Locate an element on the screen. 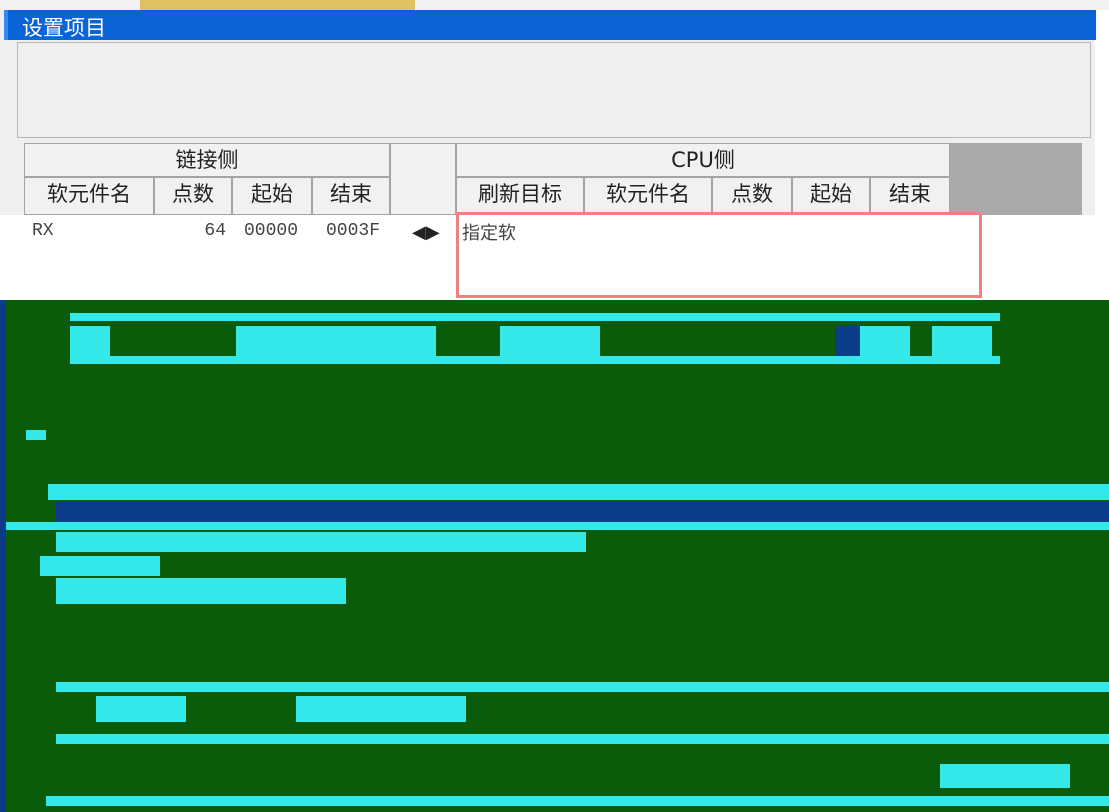  col-cpu-device-name: 软元件名 is located at coordinates (648, 196).